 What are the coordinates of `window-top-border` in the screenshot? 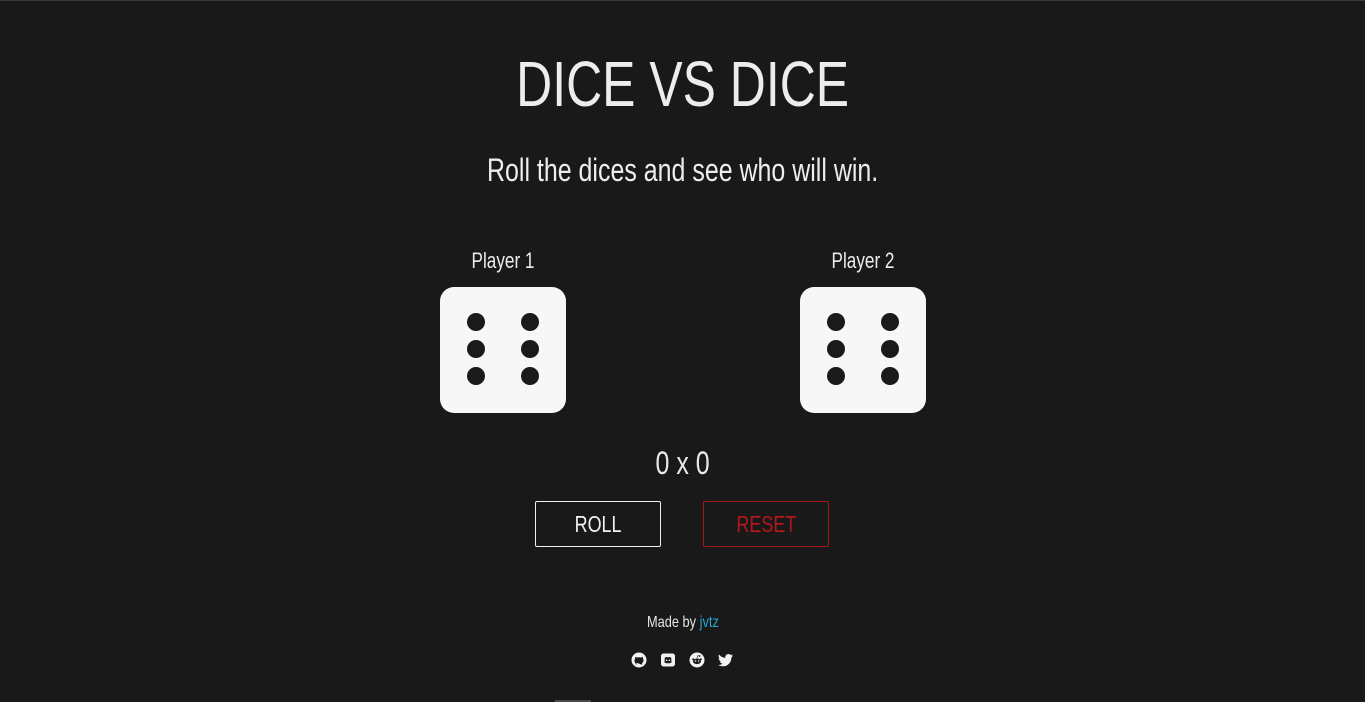 It's located at (682, 0).